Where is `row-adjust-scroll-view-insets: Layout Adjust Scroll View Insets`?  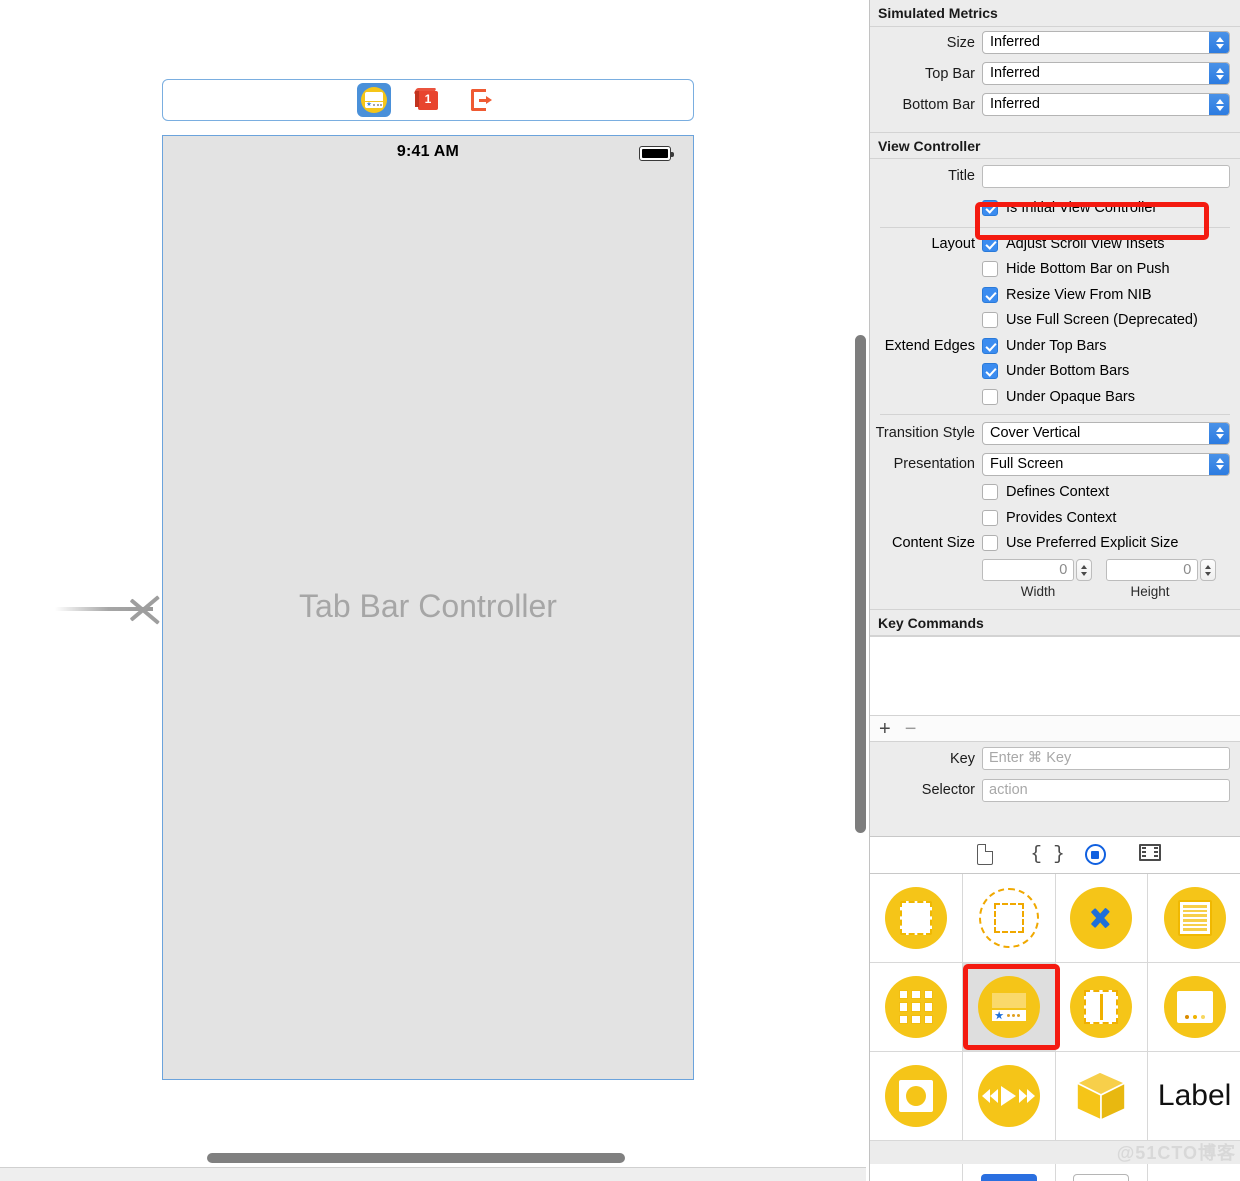 row-adjust-scroll-view-insets: Layout Adjust Scroll View Insets is located at coordinates (1055, 244).